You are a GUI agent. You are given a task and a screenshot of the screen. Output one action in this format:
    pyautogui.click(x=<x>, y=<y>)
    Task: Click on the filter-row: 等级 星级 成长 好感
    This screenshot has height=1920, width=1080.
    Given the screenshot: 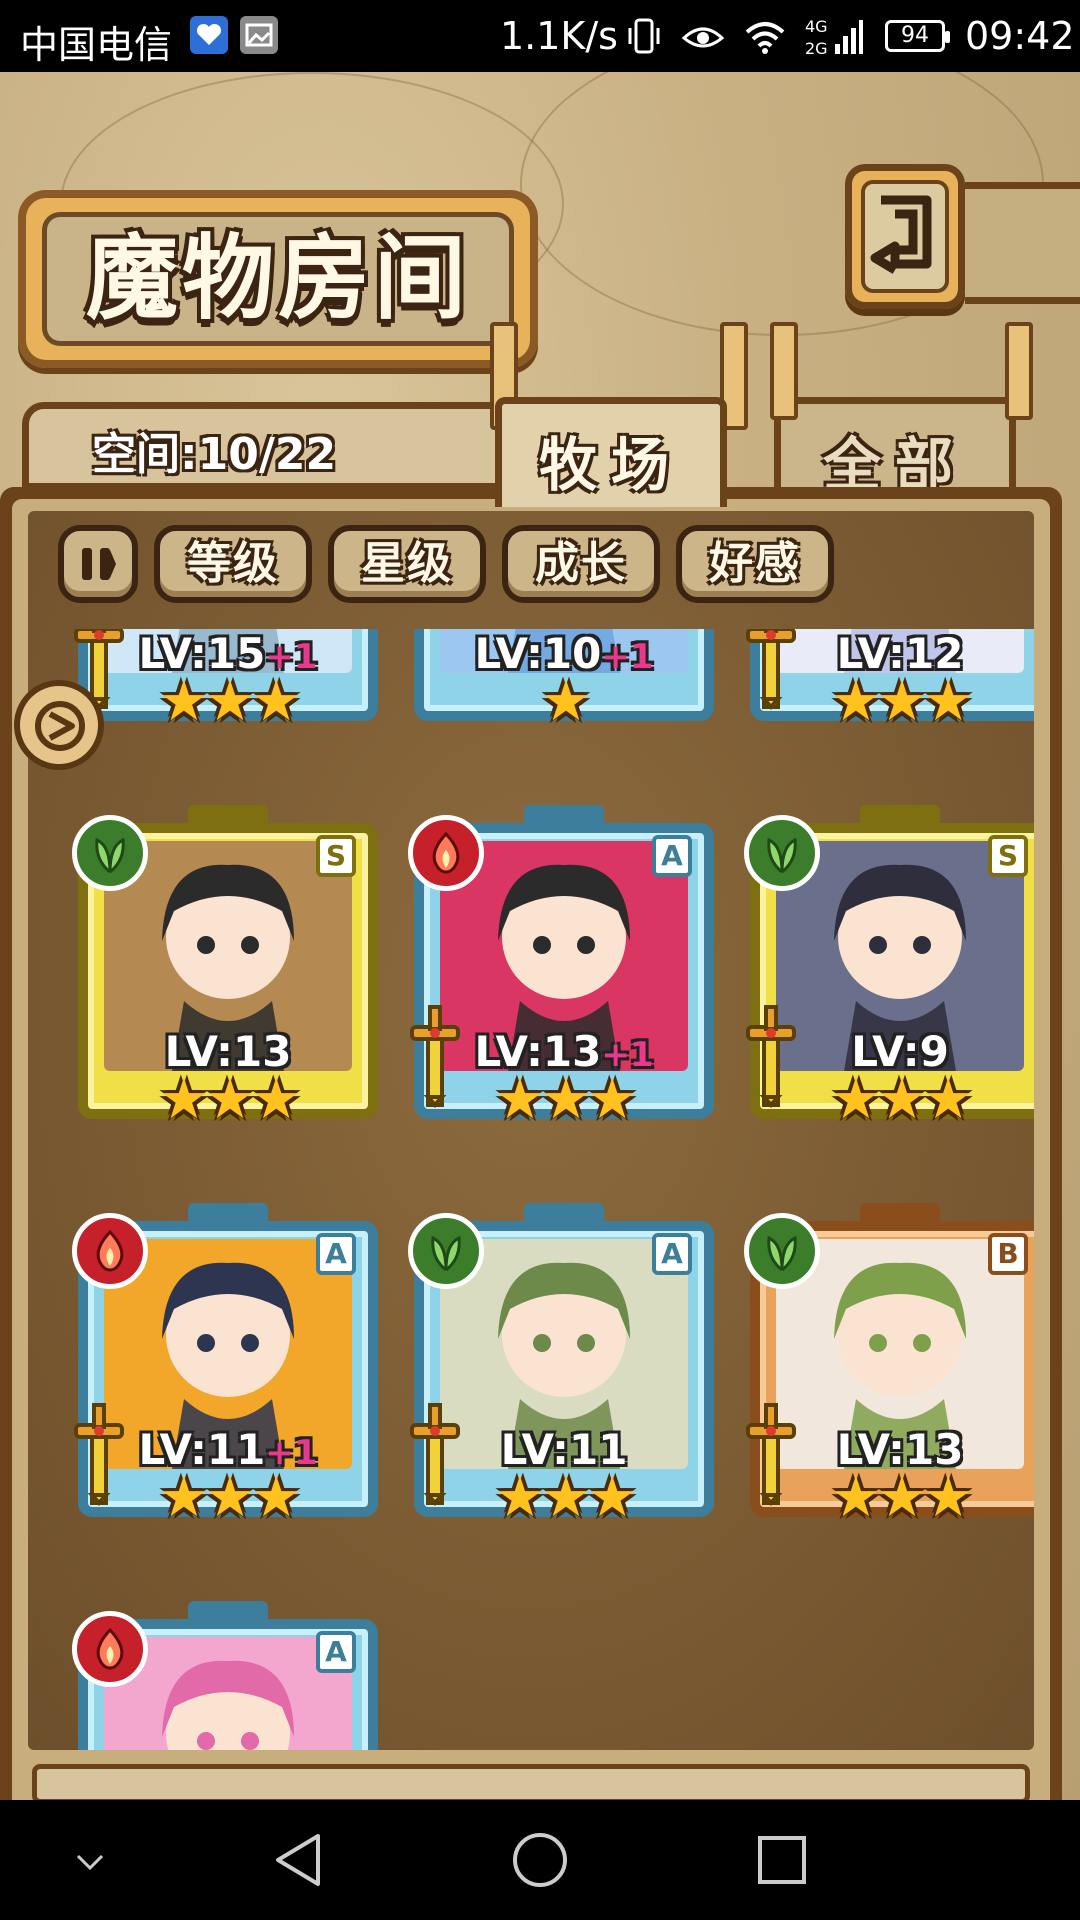 What is the action you would take?
    pyautogui.click(x=446, y=567)
    